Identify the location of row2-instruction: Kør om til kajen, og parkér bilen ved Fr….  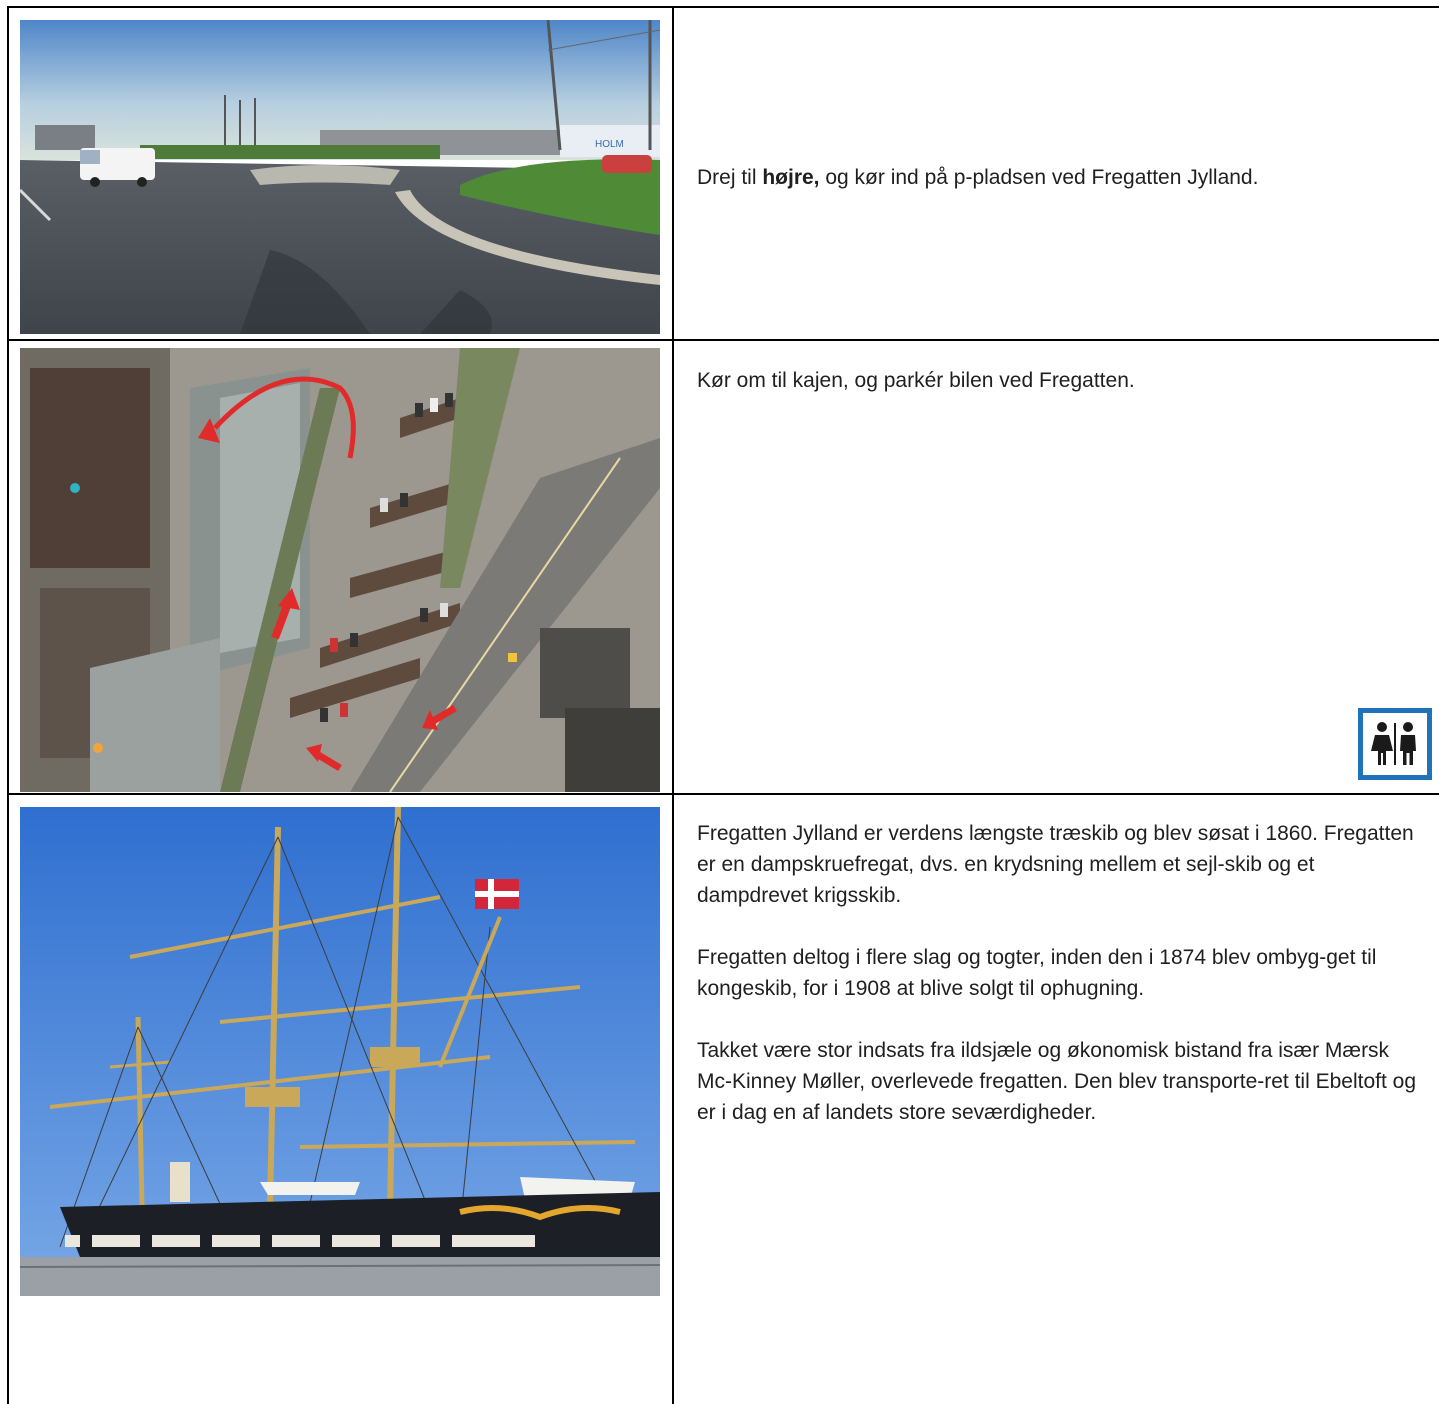
(1052, 396).